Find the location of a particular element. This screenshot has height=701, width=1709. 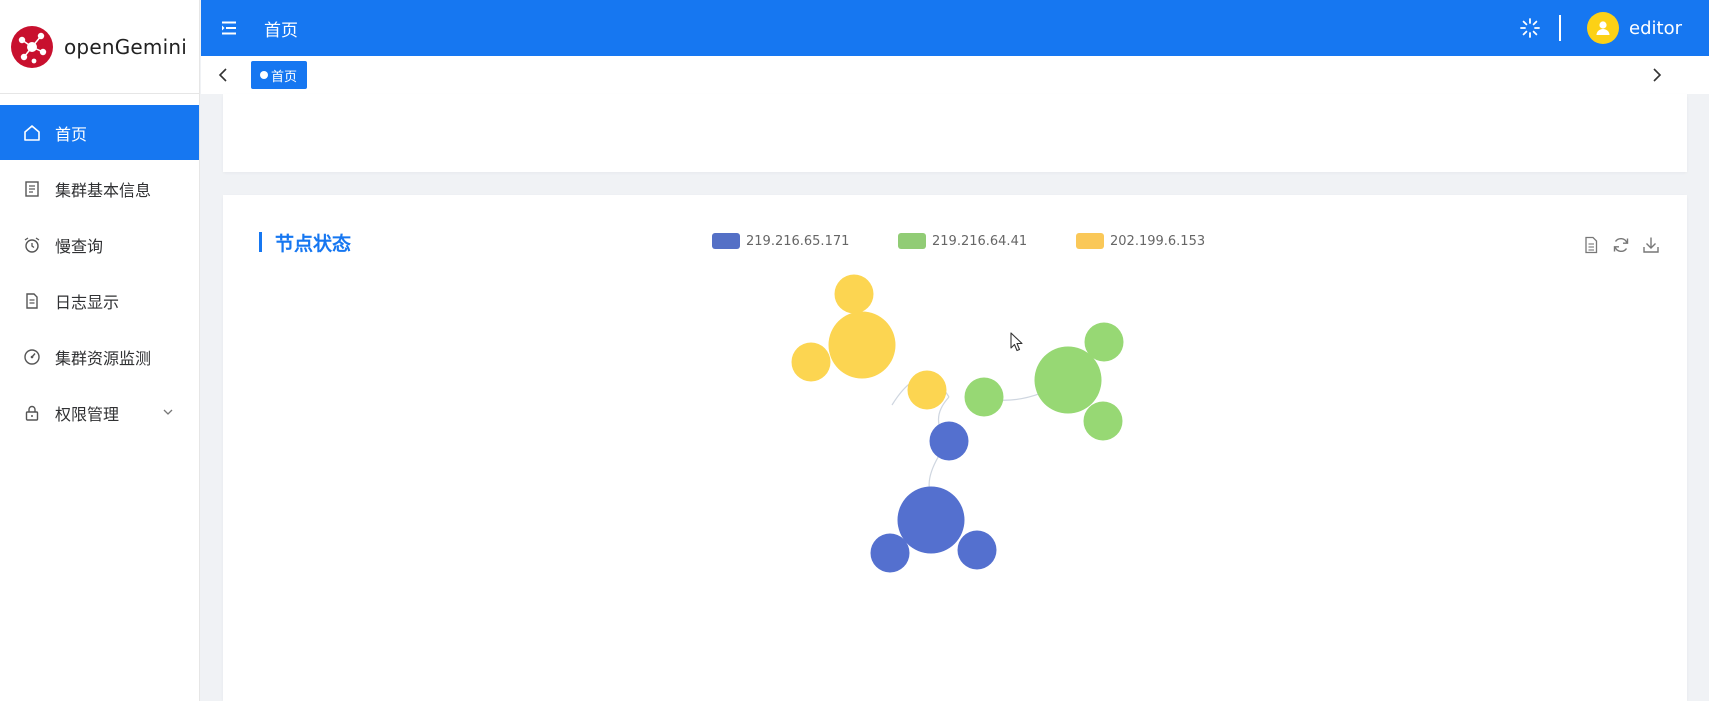

tag-dot-icon is located at coordinates (264, 75).